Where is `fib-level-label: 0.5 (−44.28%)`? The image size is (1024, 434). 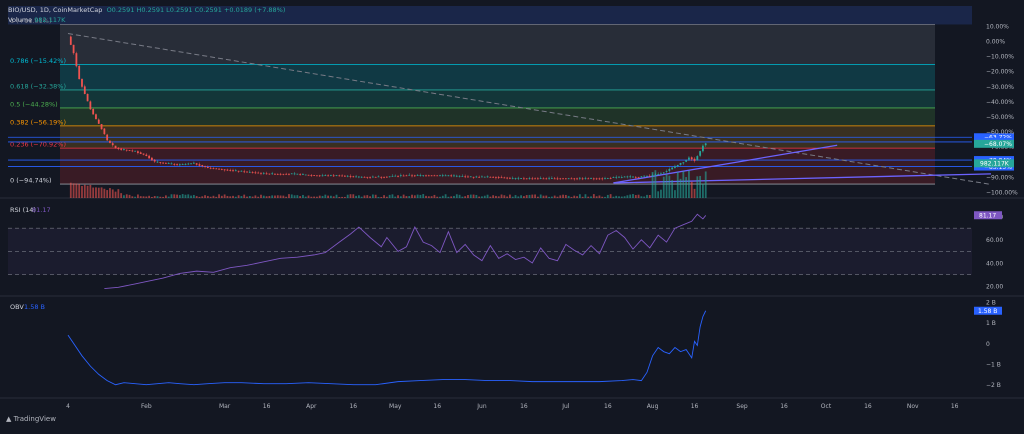
fib-level-label: 0.5 (−44.28%) is located at coordinates (34, 104).